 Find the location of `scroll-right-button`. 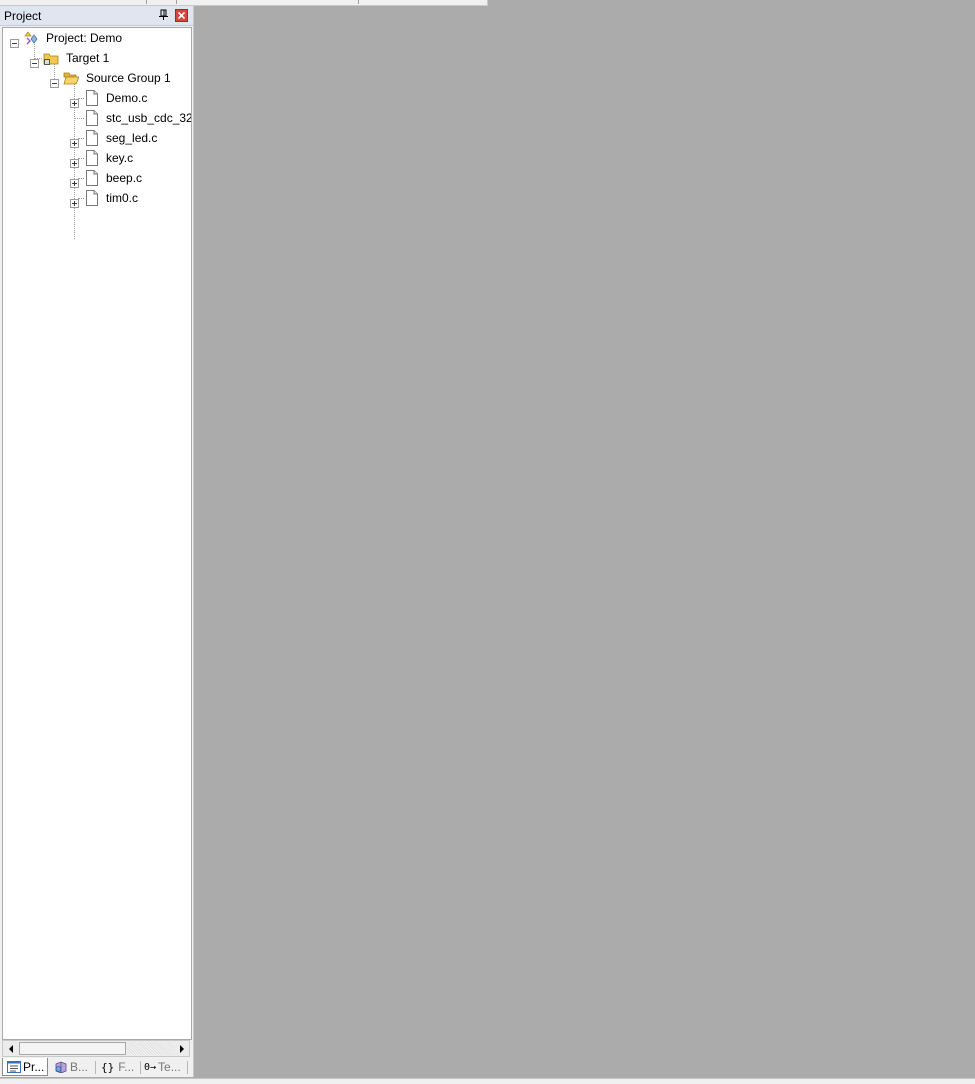

scroll-right-button is located at coordinates (181, 1048).